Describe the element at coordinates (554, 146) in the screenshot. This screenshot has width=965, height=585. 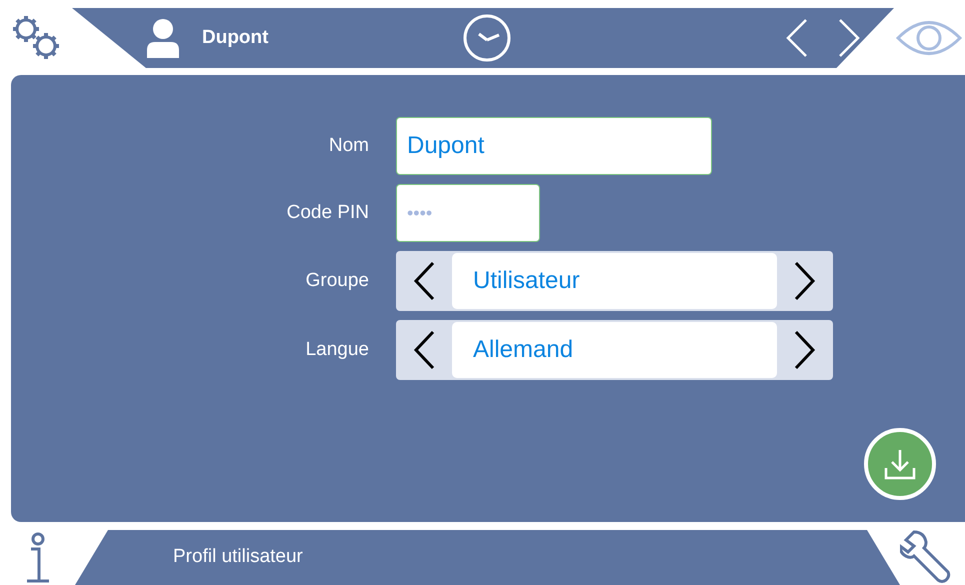
I see `name-field: Dupont` at that location.